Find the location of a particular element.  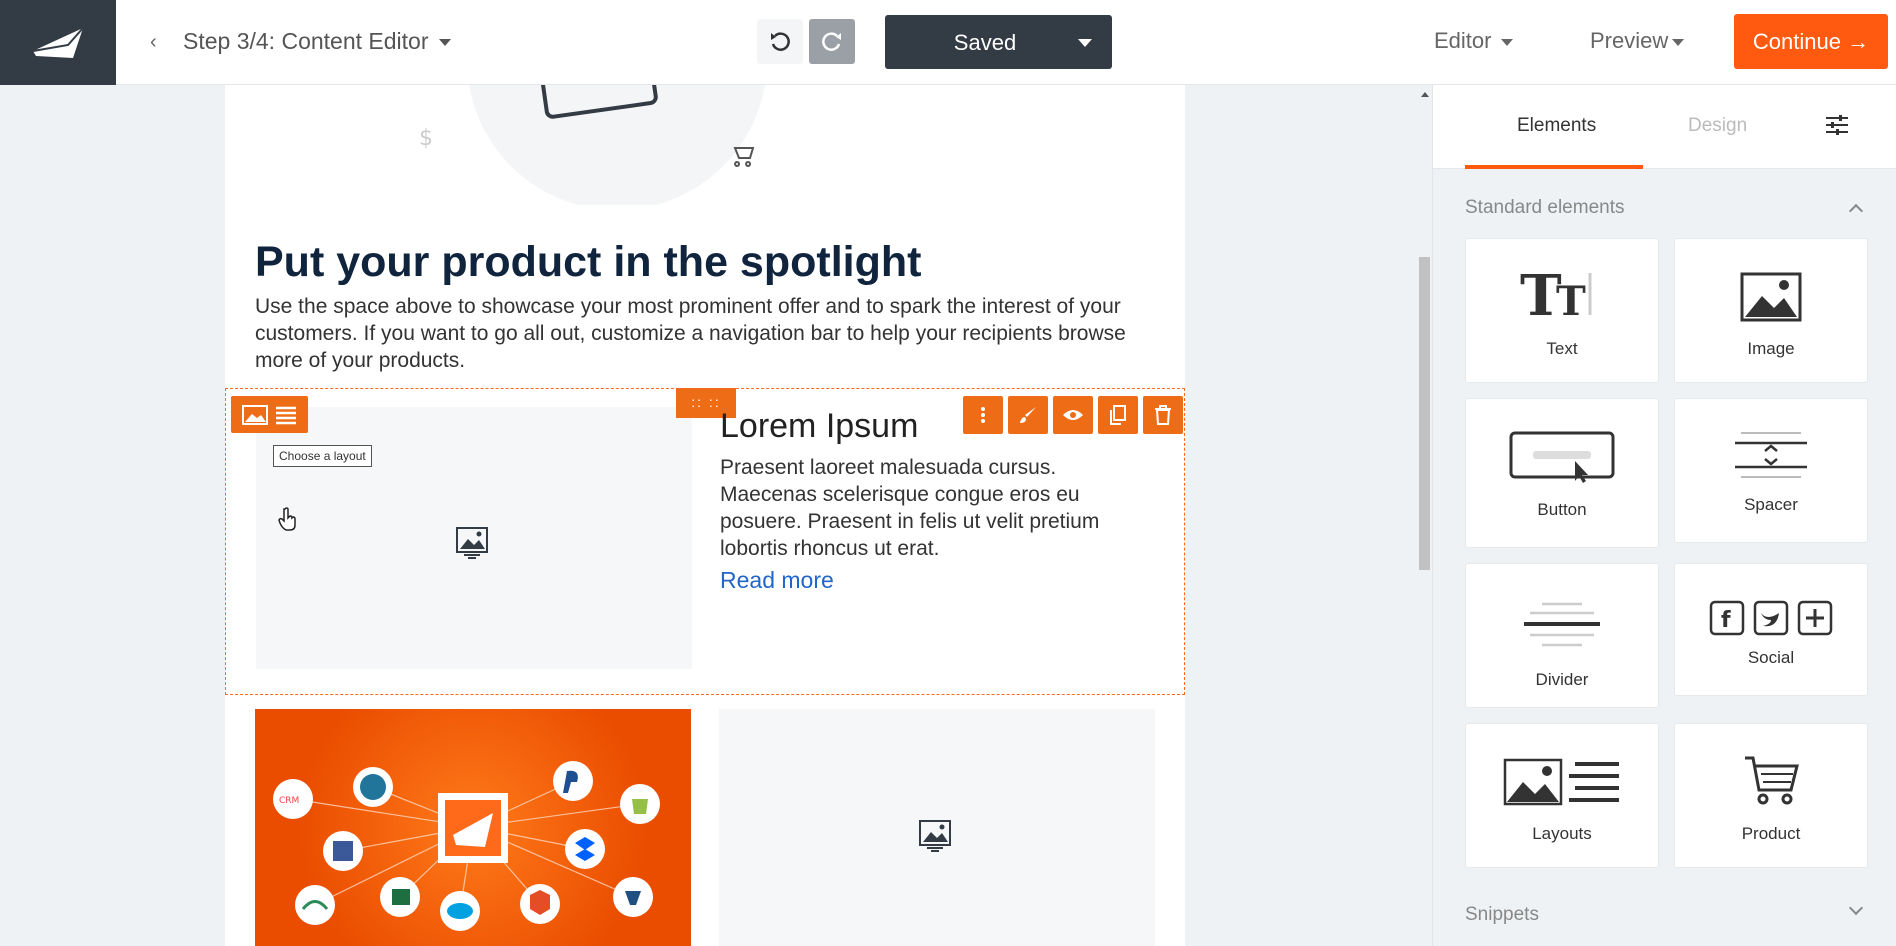

undo-icon is located at coordinates (780, 41).